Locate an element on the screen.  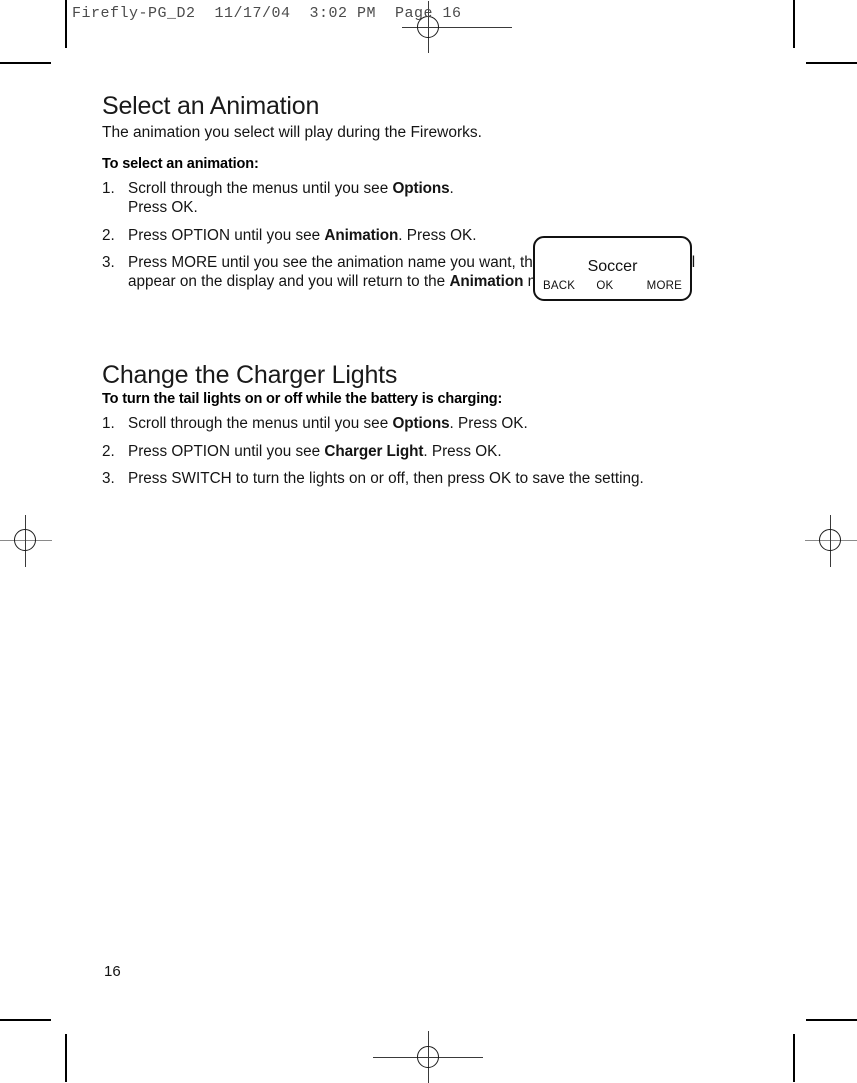
display-selected-animation-label: Soccer is located at coordinates (612, 266).